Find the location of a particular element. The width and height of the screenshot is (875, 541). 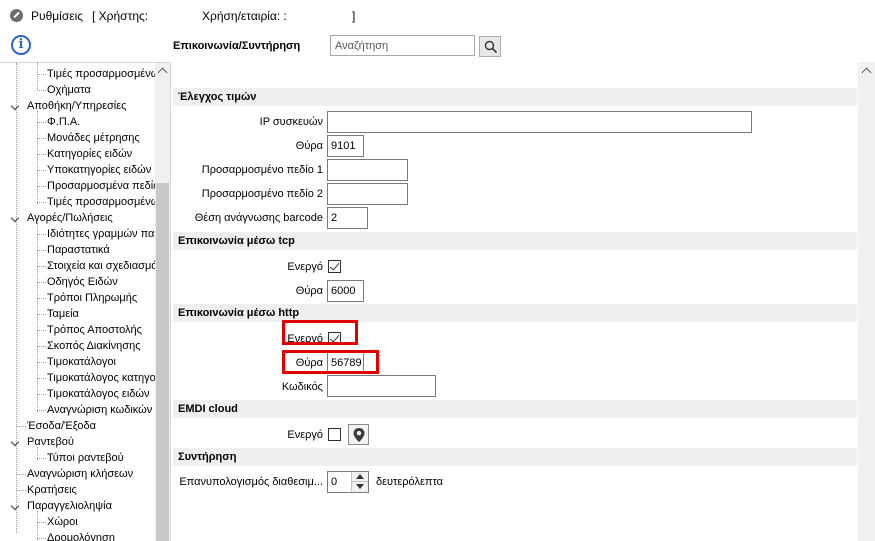

emdi-active-label: Ενεργό is located at coordinates (305, 435).